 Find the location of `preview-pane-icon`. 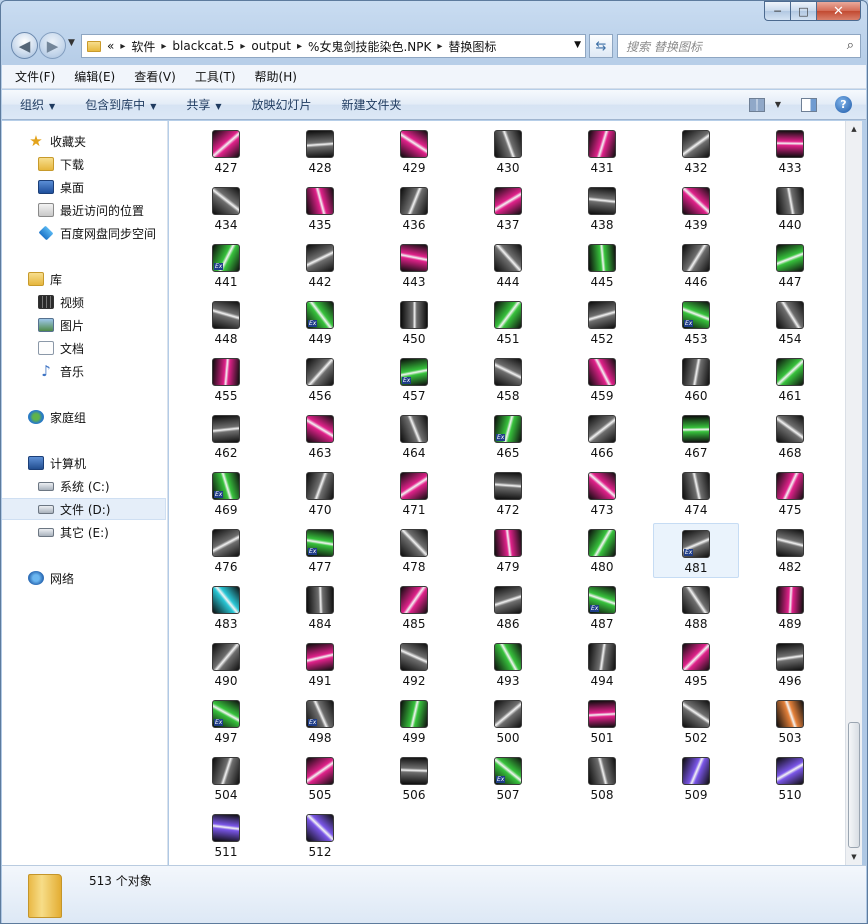

preview-pane-icon is located at coordinates (809, 104).